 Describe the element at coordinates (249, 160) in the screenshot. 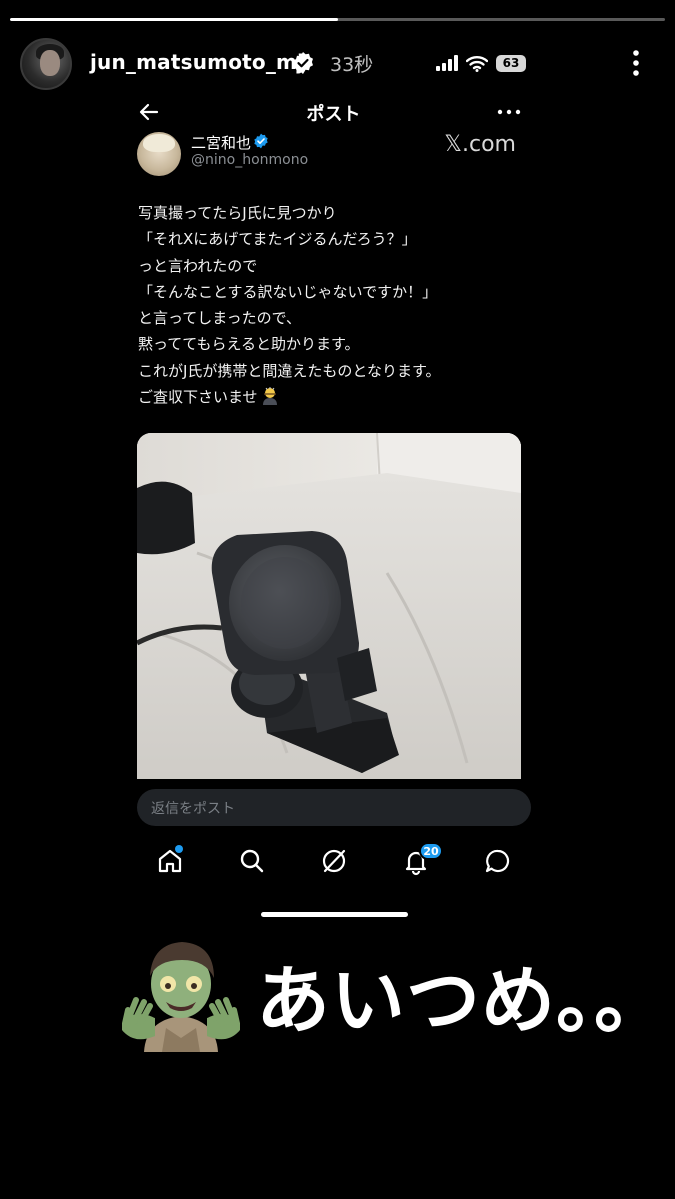

I see `author-handle: @nino_honmono` at that location.